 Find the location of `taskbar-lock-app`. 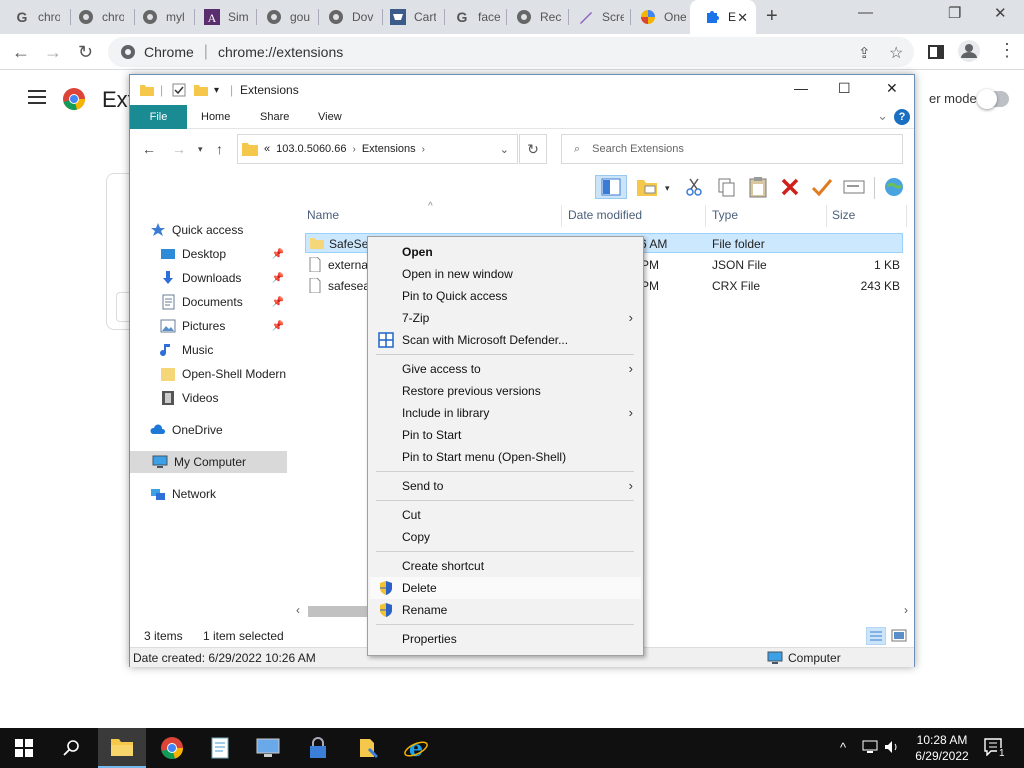

taskbar-lock-app is located at coordinates (318, 748).